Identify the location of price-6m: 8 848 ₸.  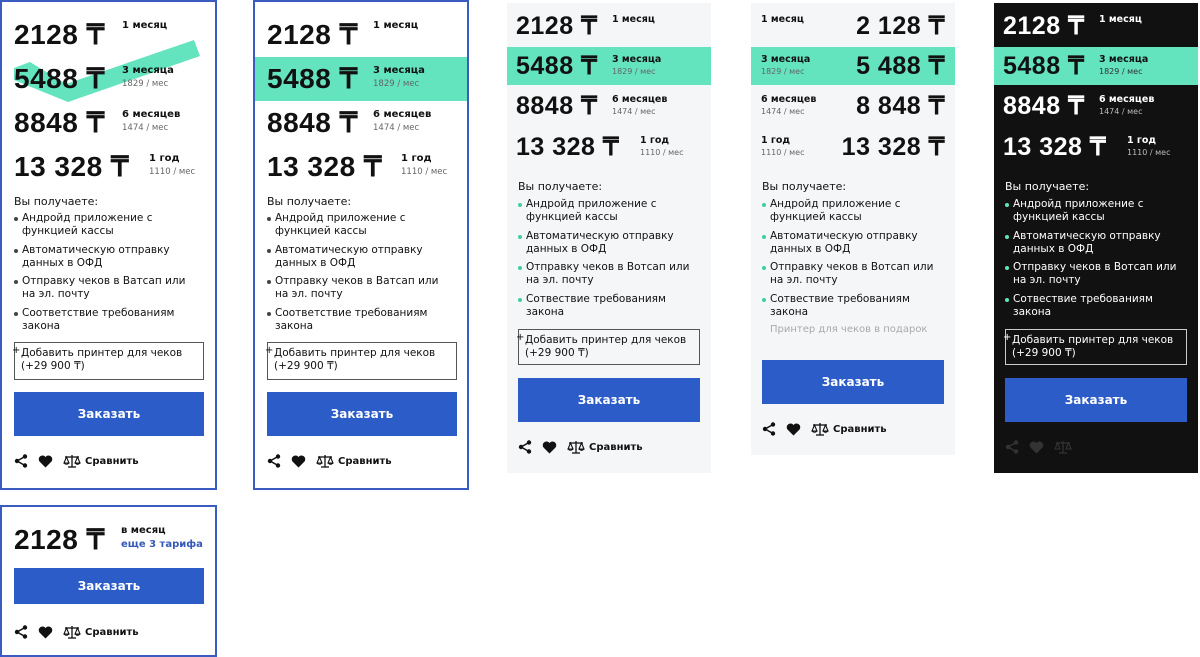
(900, 106).